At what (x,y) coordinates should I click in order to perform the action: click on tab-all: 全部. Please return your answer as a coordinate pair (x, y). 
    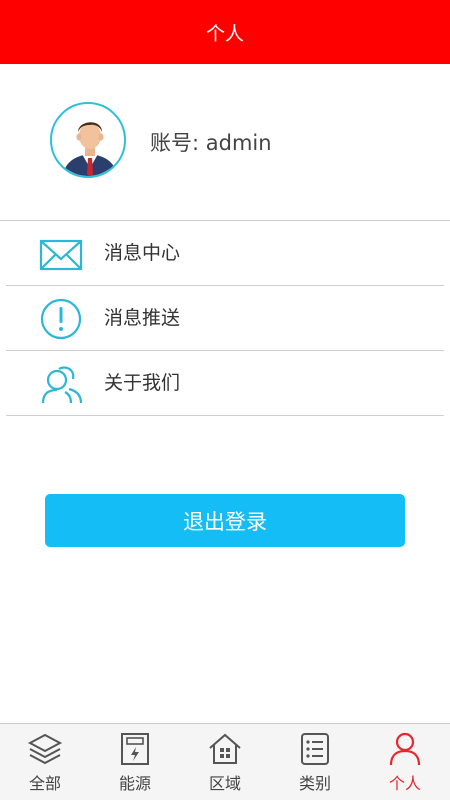
    Looking at the image, I should click on (45, 762).